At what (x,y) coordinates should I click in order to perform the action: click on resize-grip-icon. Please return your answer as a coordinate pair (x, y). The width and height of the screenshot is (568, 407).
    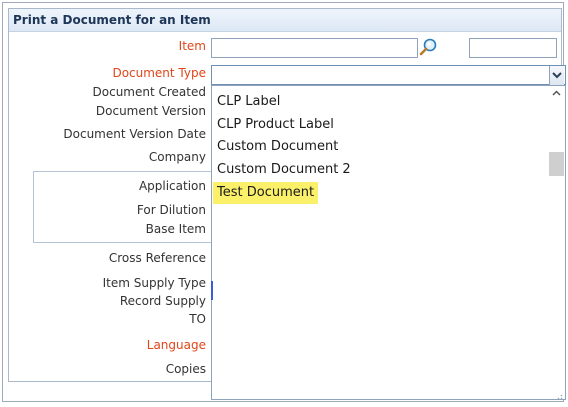
    Looking at the image, I should click on (559, 394).